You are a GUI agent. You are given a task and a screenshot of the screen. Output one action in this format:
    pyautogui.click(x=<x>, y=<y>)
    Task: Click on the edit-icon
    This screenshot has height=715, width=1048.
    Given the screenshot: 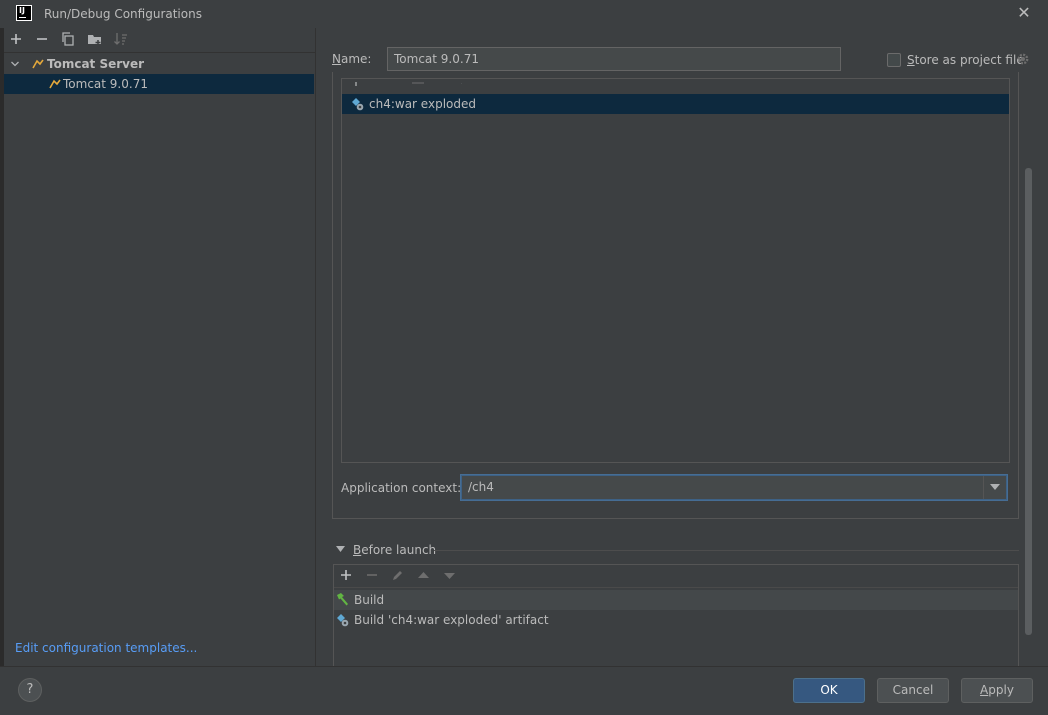 What is the action you would take?
    pyautogui.click(x=398, y=575)
    